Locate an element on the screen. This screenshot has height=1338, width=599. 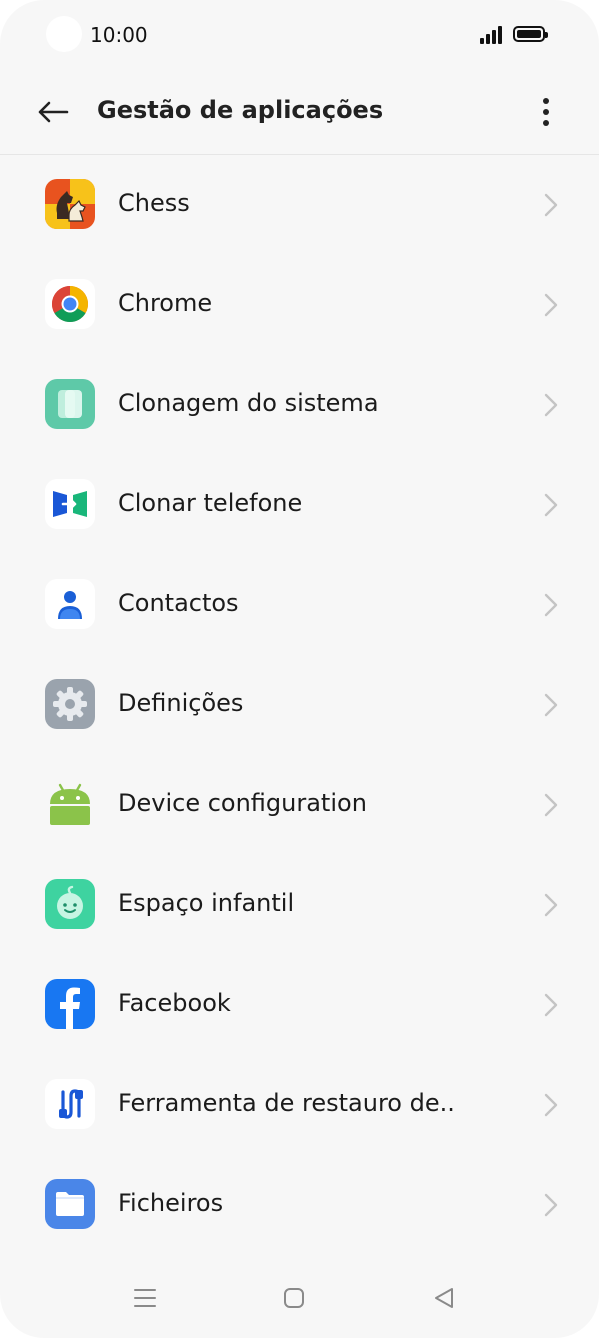
more-vertical-icon is located at coordinates (546, 112).